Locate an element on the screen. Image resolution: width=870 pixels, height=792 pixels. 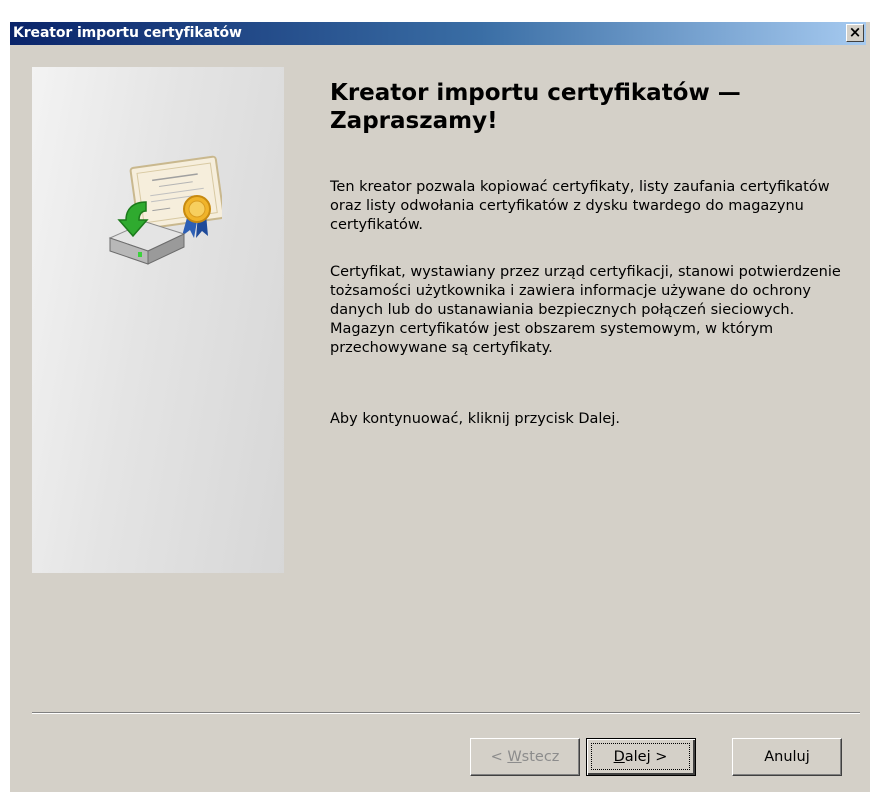
button-separator is located at coordinates (446, 713).